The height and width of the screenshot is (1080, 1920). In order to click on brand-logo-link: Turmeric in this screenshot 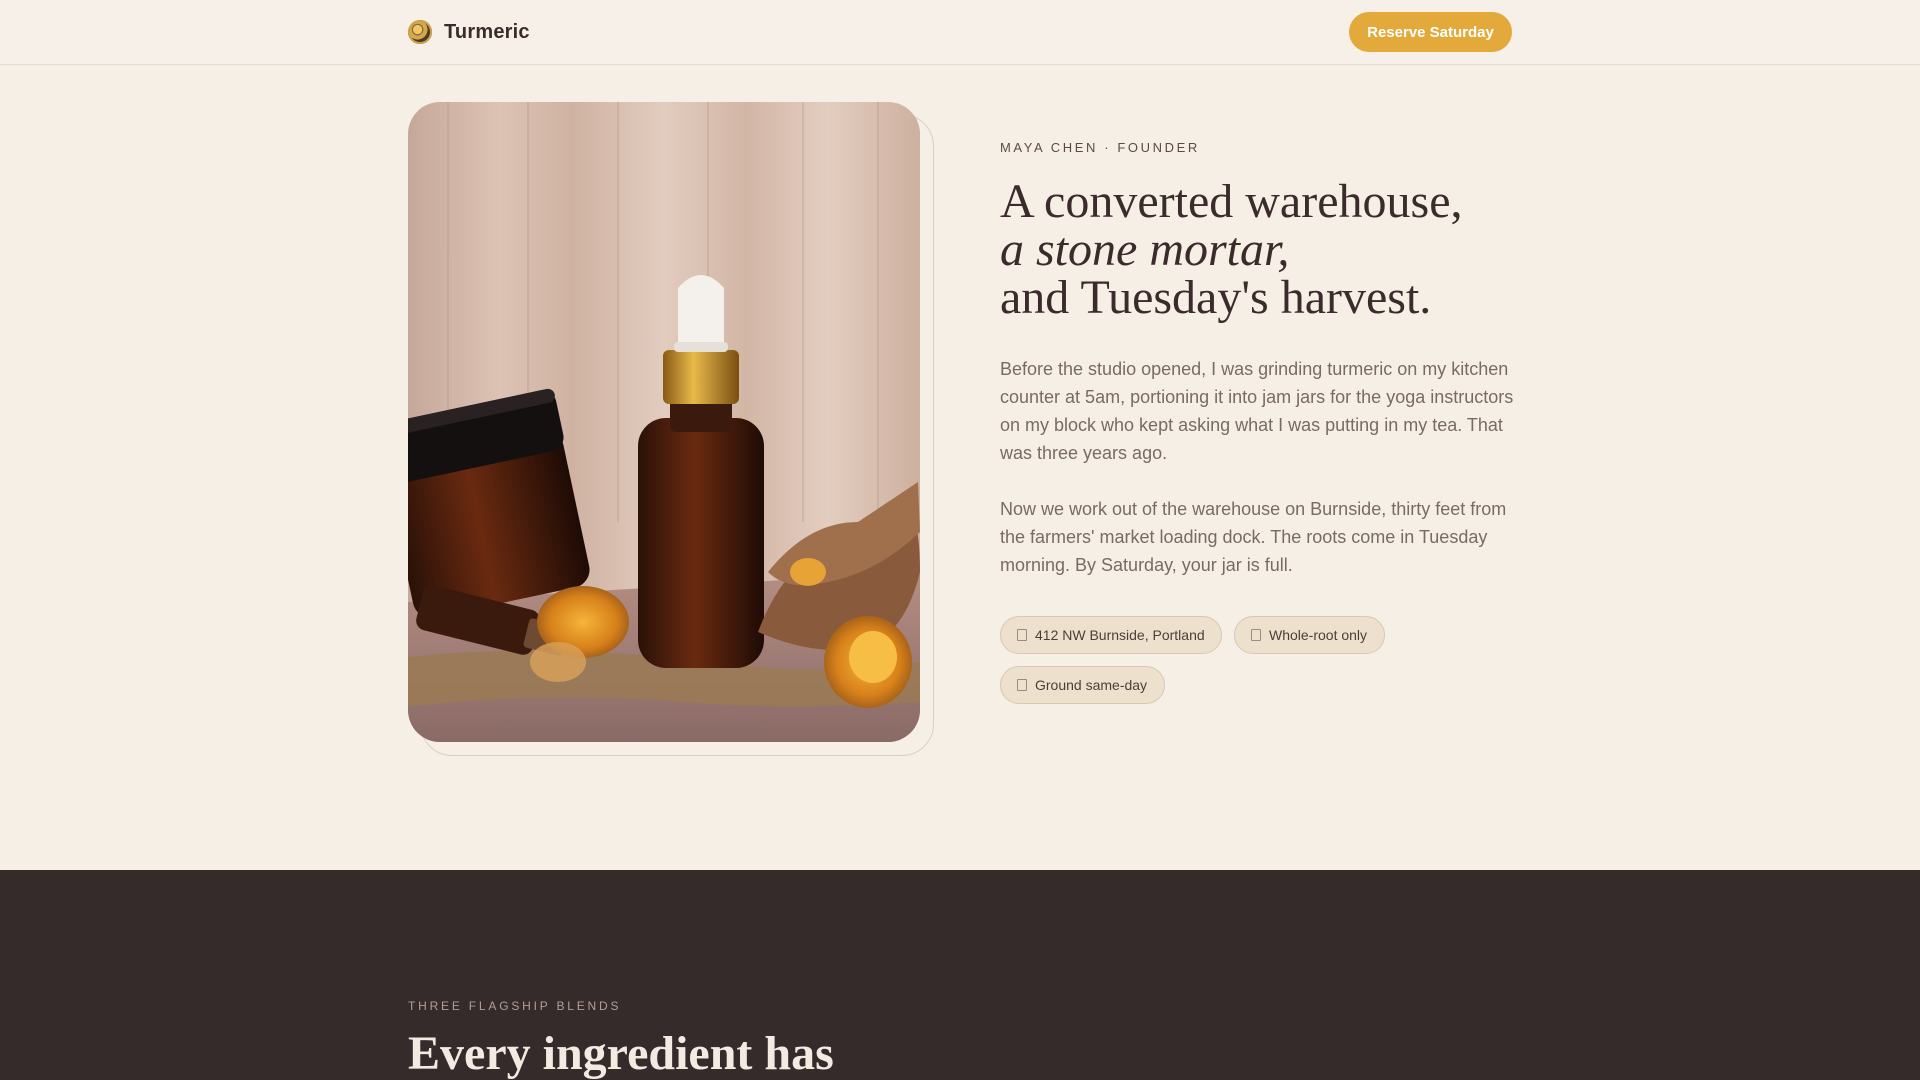, I will do `click(469, 32)`.